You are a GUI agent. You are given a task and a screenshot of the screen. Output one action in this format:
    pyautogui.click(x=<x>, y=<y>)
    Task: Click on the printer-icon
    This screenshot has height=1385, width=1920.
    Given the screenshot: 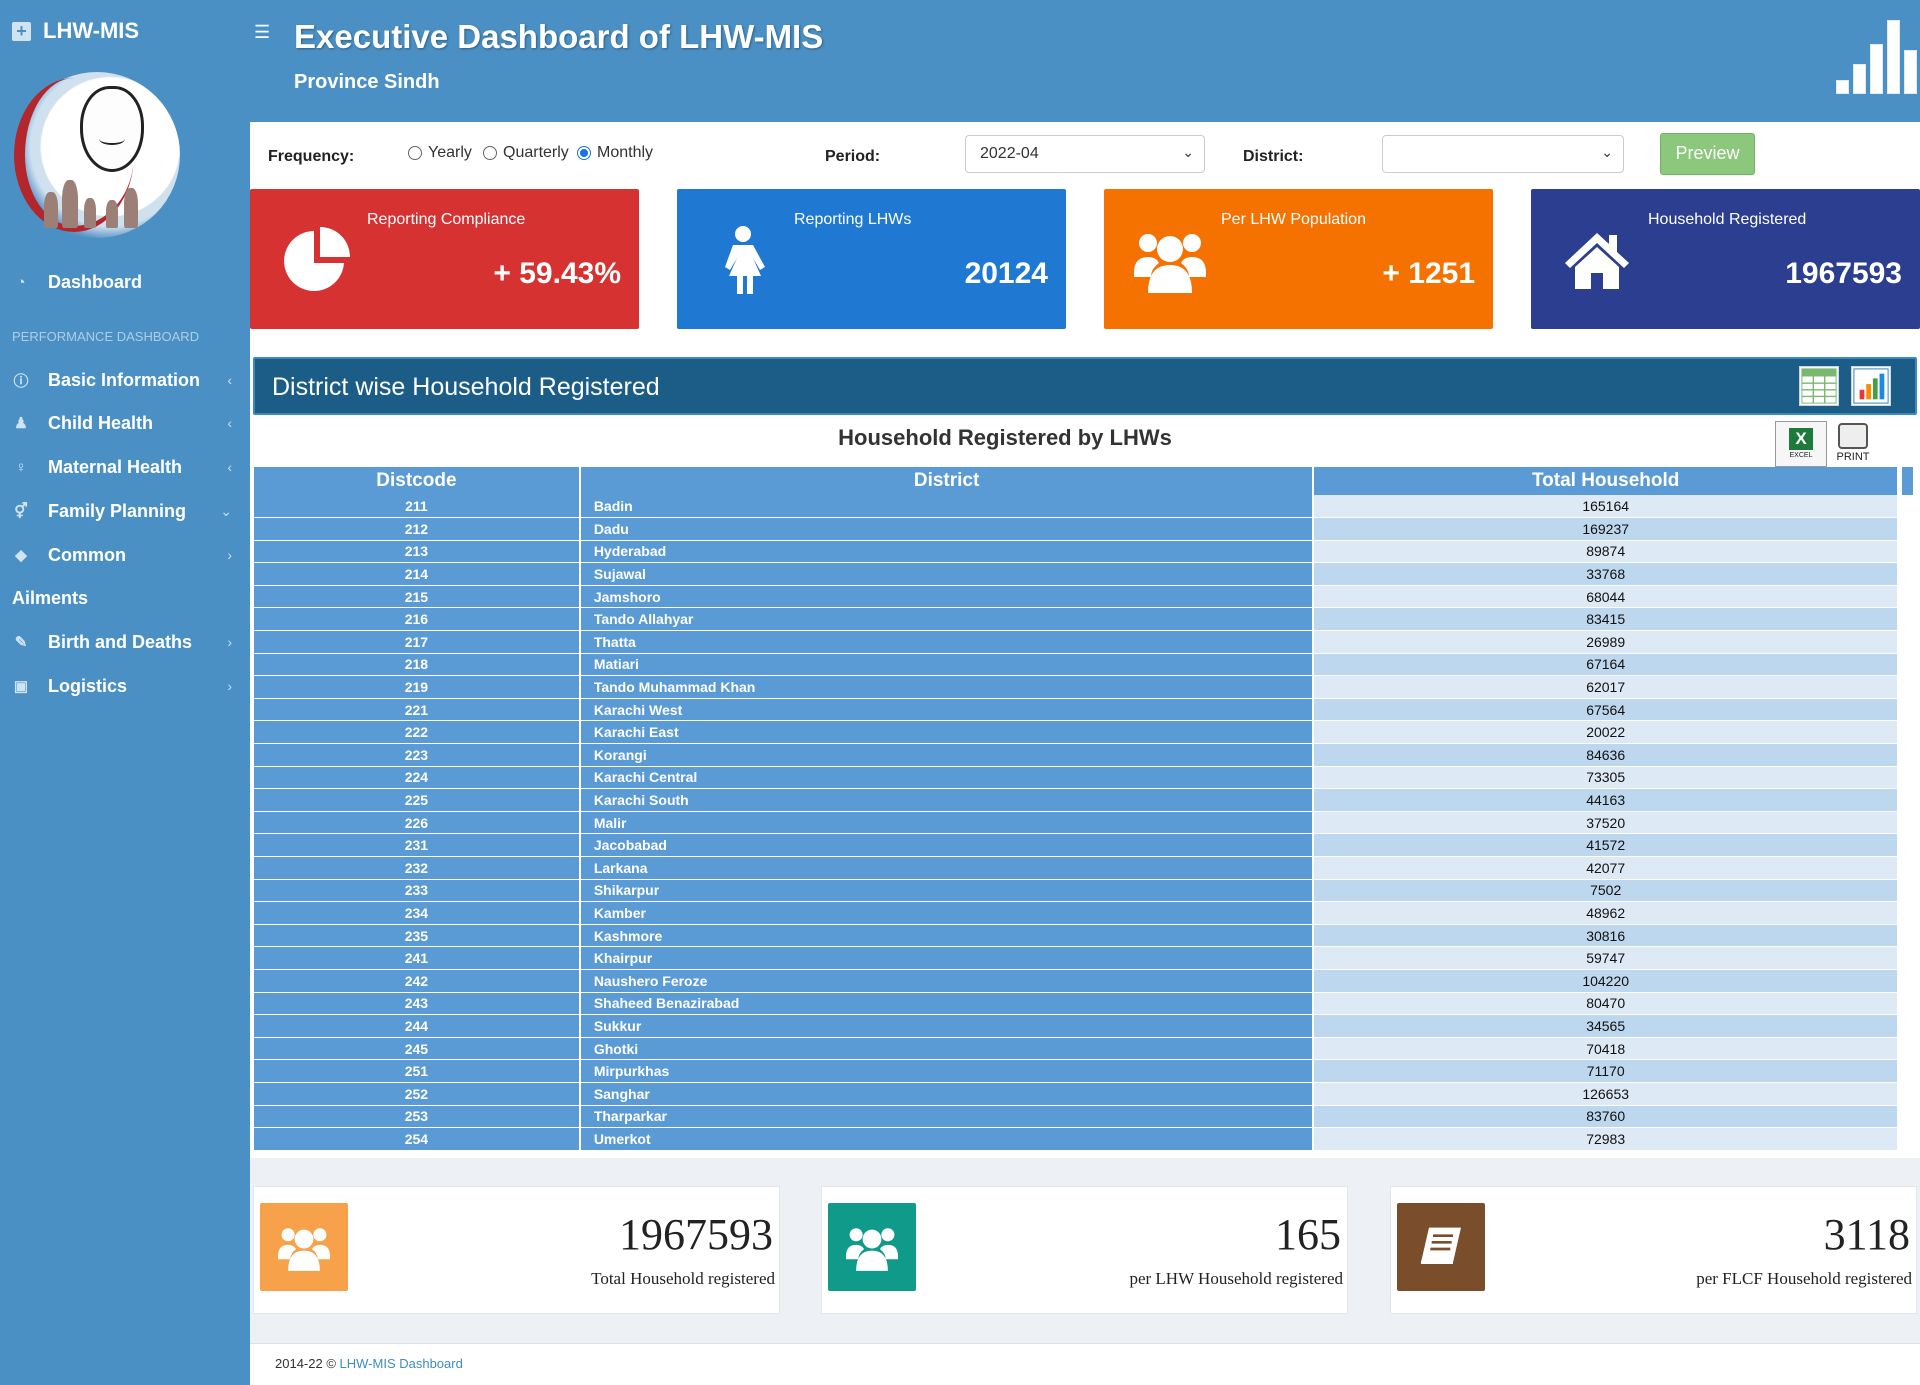 What is the action you would take?
    pyautogui.click(x=1853, y=436)
    